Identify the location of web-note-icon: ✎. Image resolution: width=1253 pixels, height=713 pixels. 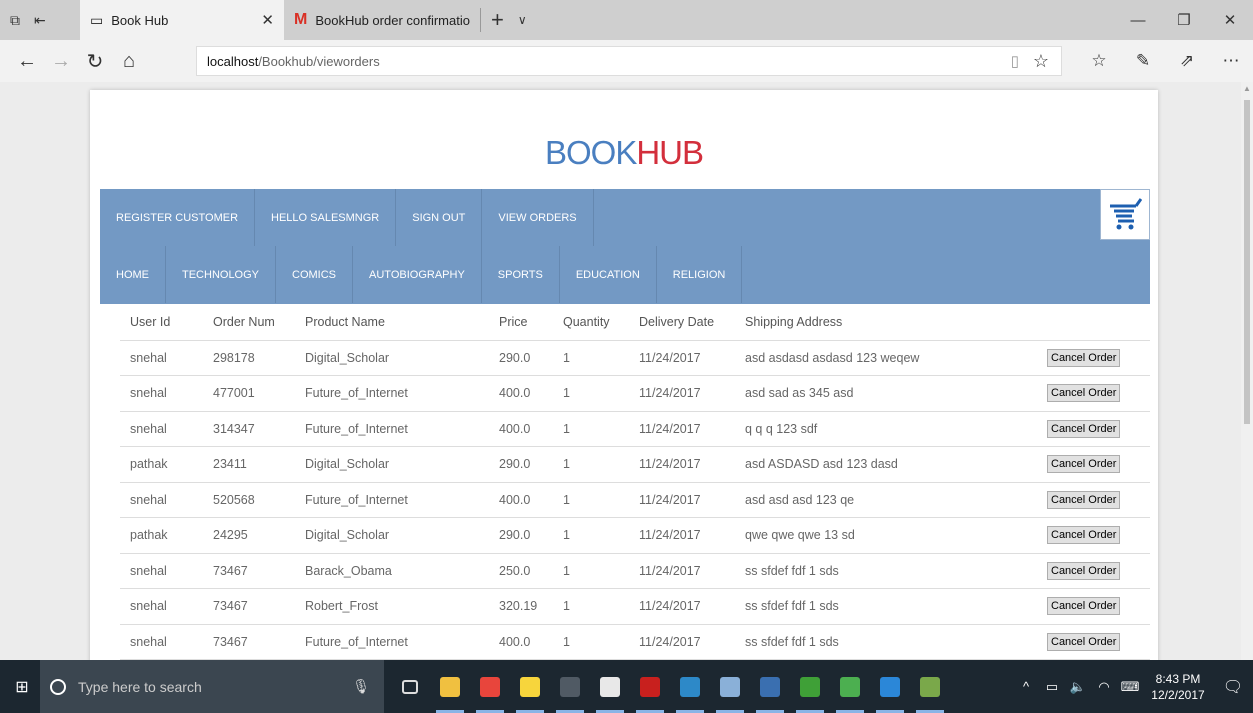
(1143, 61).